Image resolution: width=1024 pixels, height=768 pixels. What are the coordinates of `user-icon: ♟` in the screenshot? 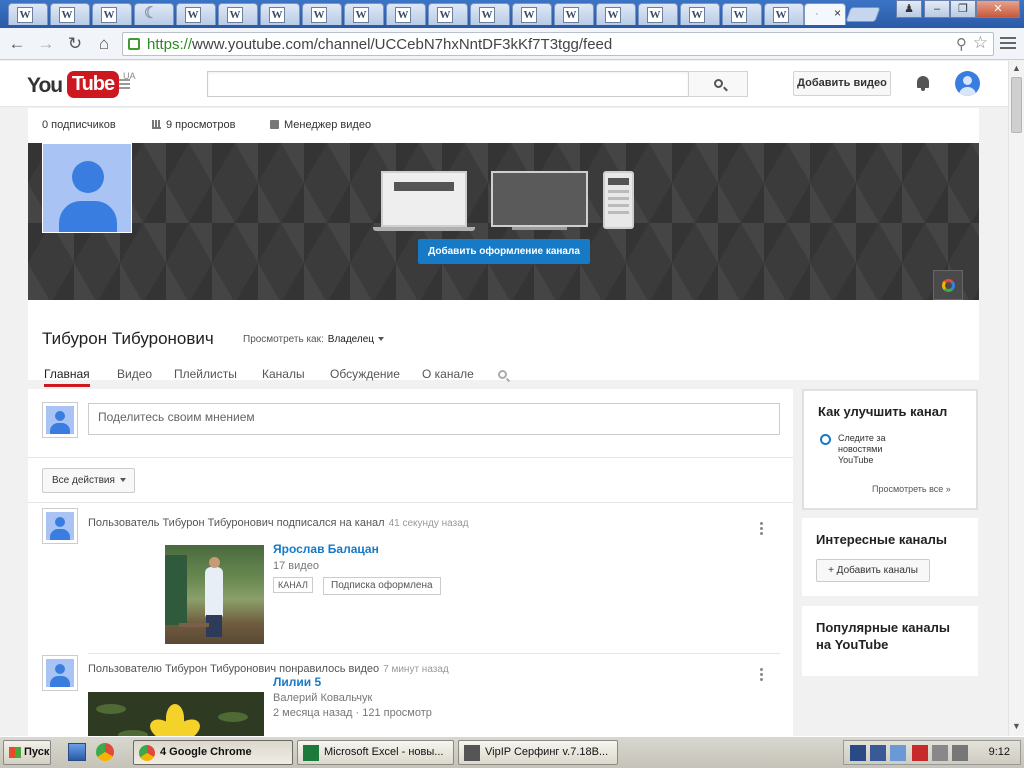 It's located at (909, 9).